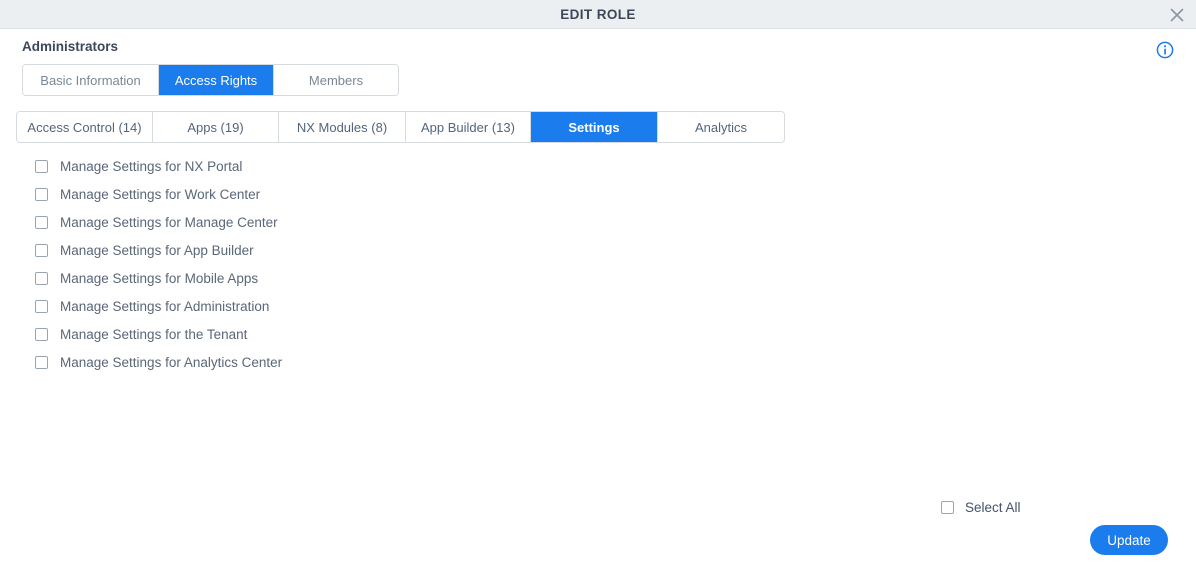  Describe the element at coordinates (993, 507) in the screenshot. I see `select-all-label: Select All` at that location.